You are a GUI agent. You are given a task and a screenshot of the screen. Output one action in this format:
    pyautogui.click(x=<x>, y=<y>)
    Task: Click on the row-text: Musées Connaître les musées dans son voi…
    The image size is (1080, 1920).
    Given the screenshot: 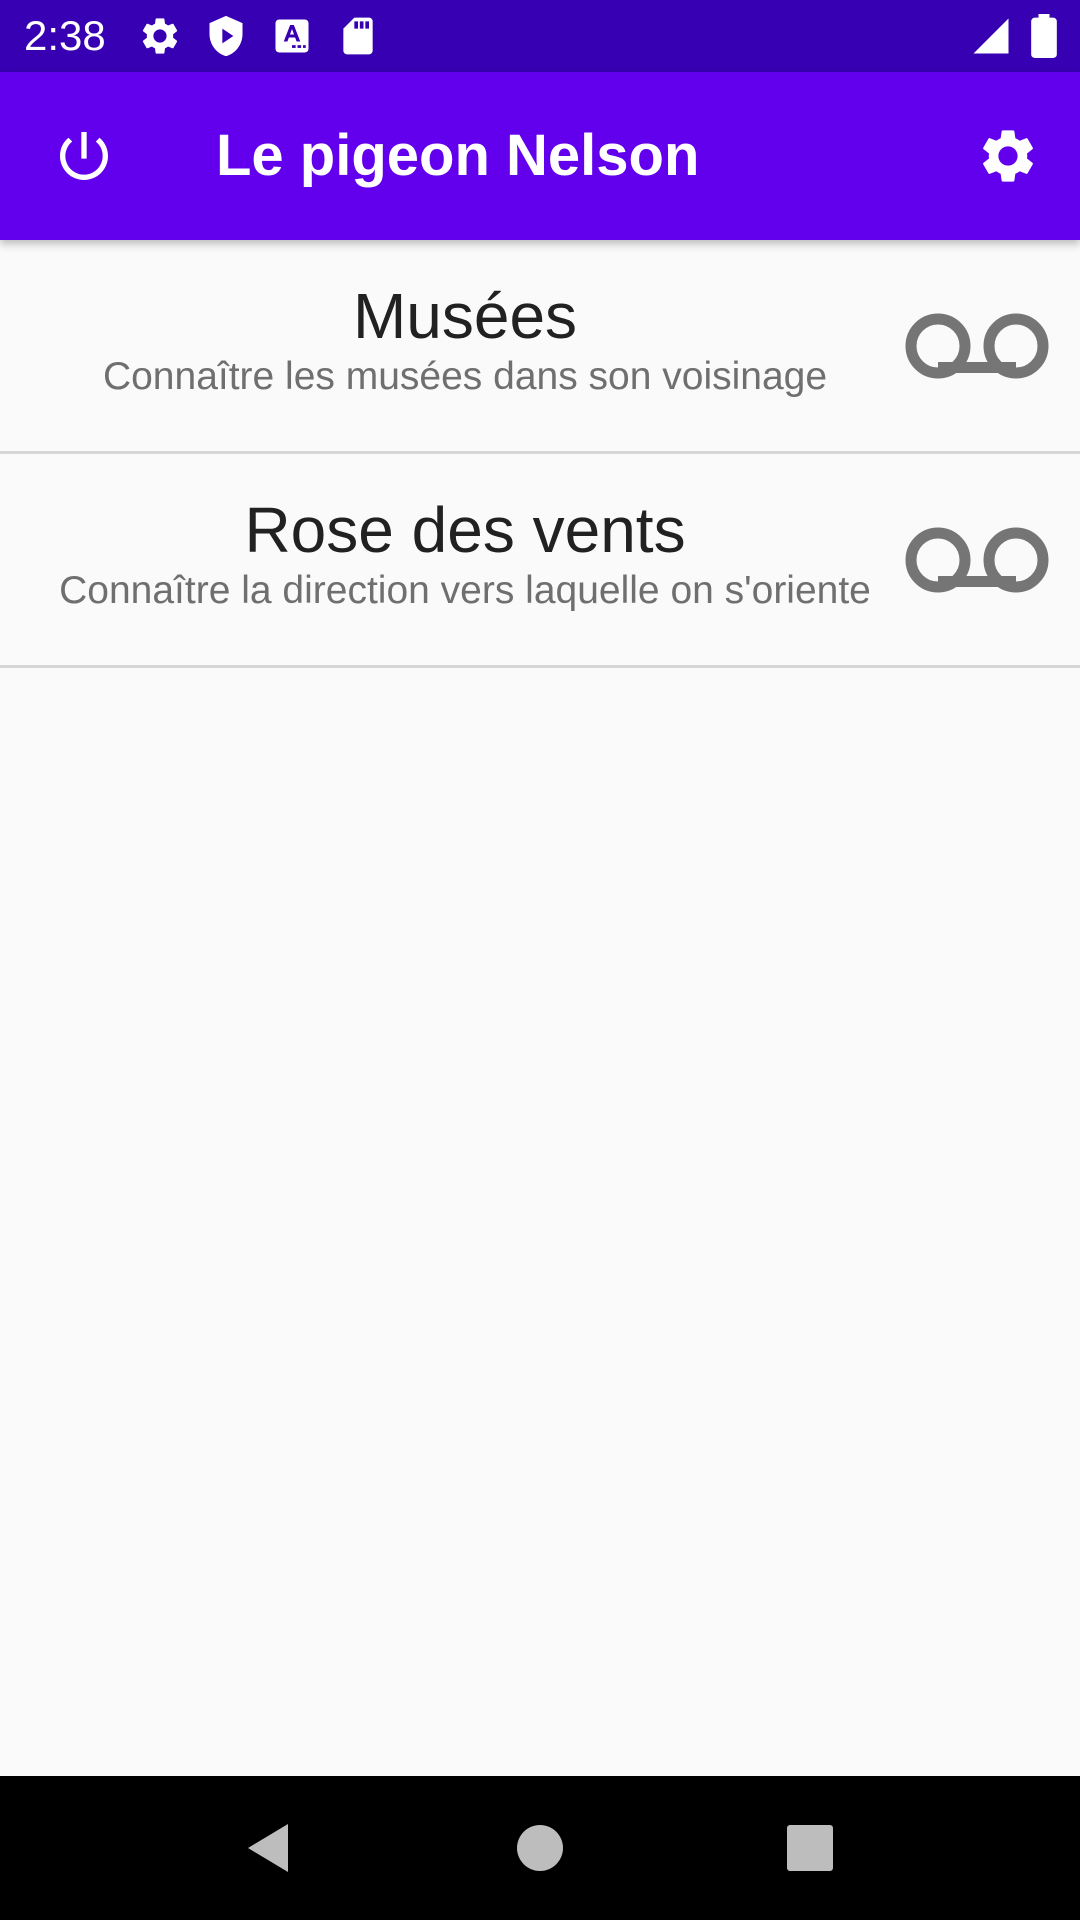 What is the action you would take?
    pyautogui.click(x=465, y=321)
    